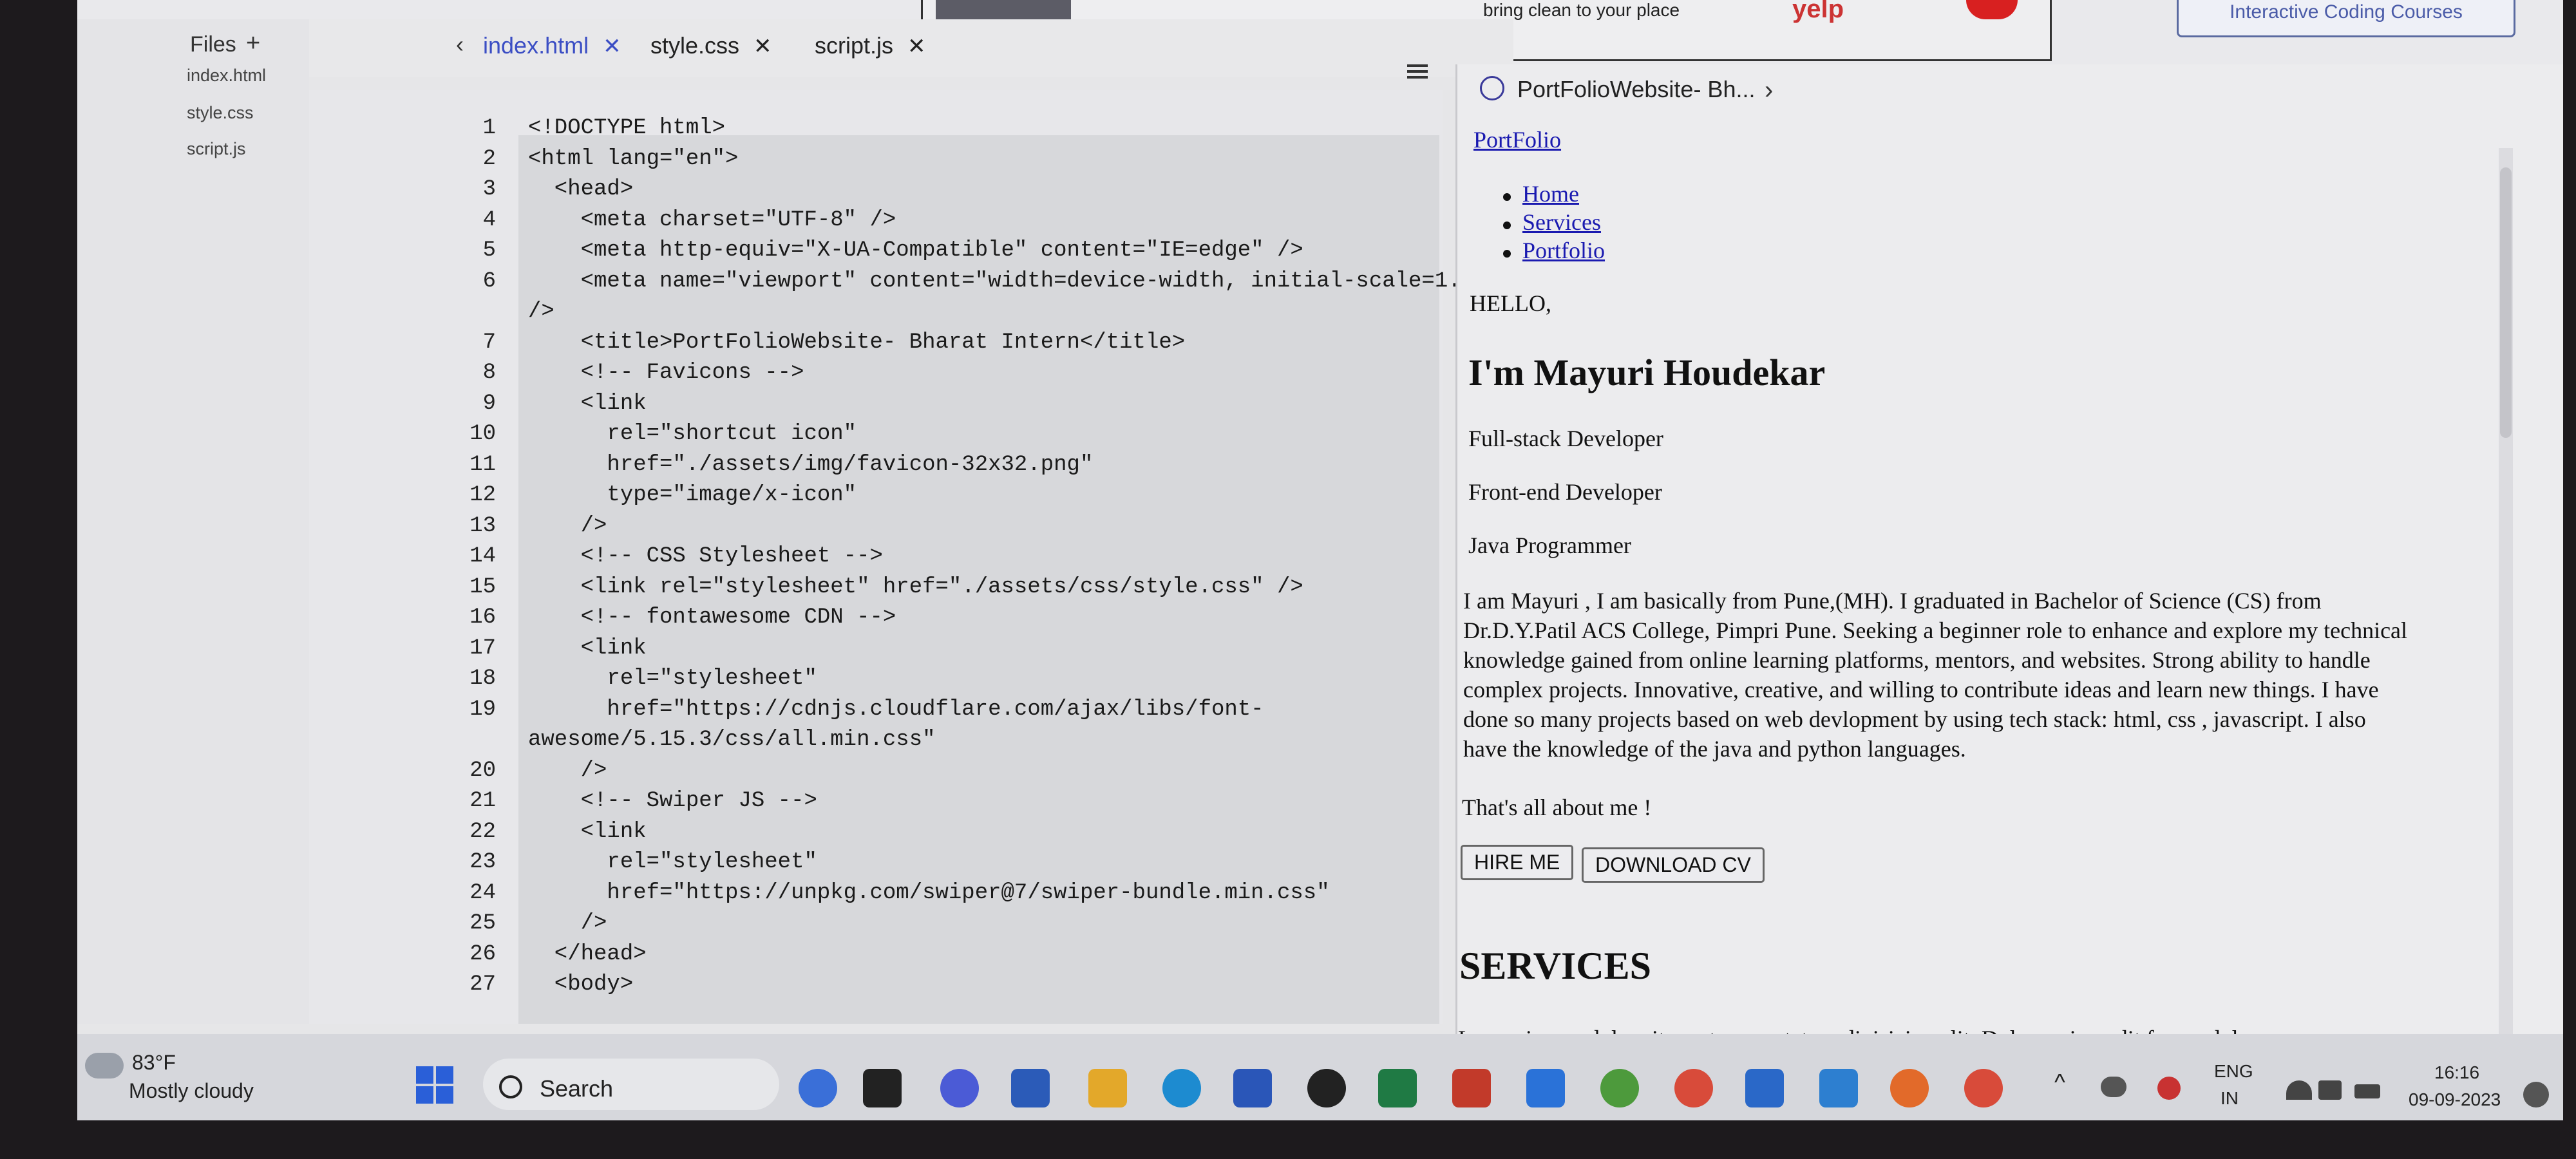 Image resolution: width=2576 pixels, height=1159 pixels. I want to click on ad-courses-button: Interactive Coding Courses, so click(2346, 18).